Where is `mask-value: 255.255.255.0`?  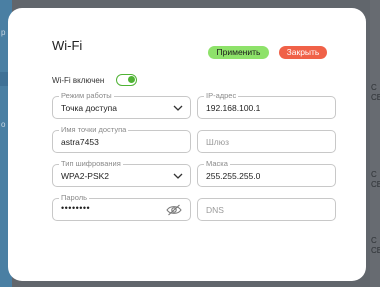
mask-value: 255.255.255.0 is located at coordinates (233, 176).